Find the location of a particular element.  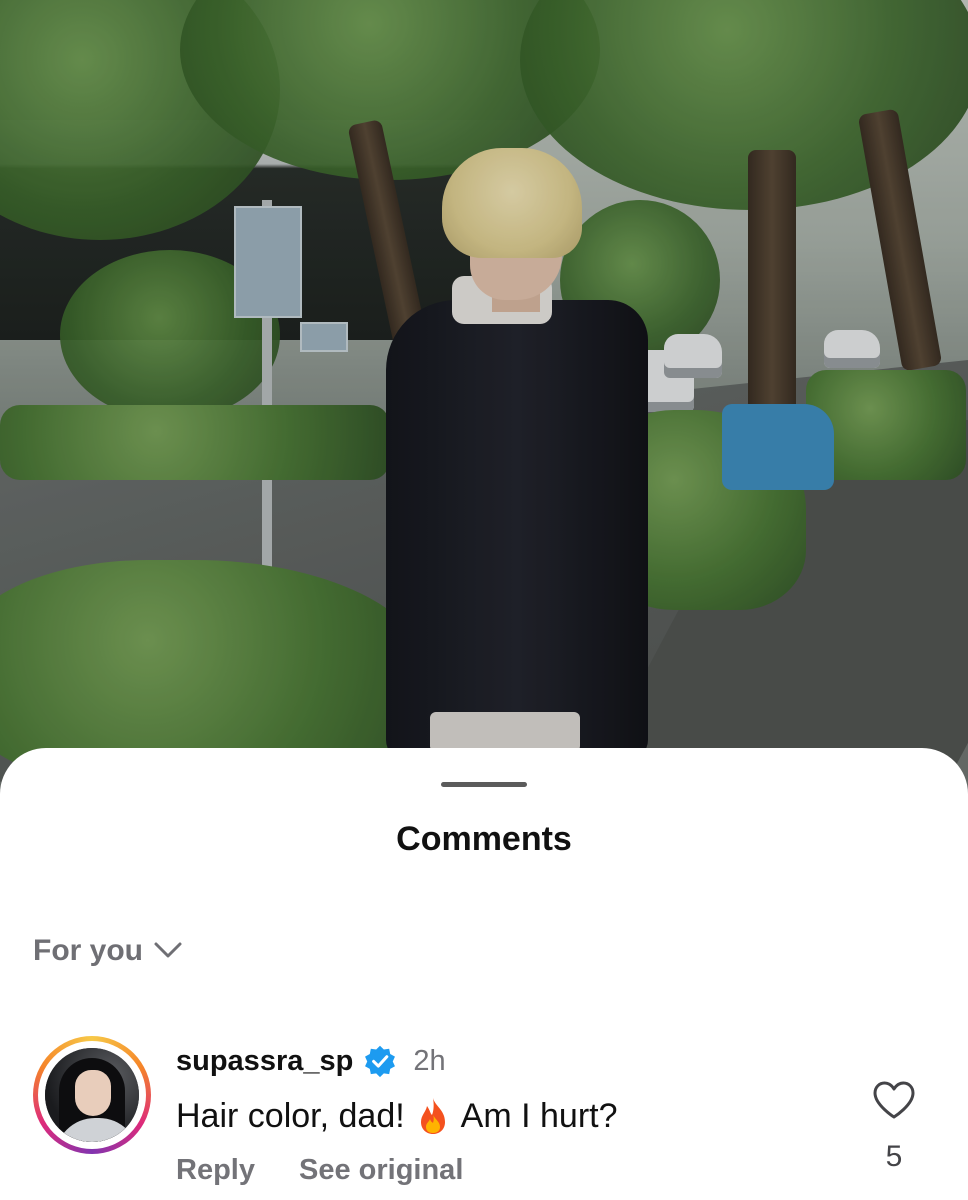

avatar-image is located at coordinates (92, 1095).